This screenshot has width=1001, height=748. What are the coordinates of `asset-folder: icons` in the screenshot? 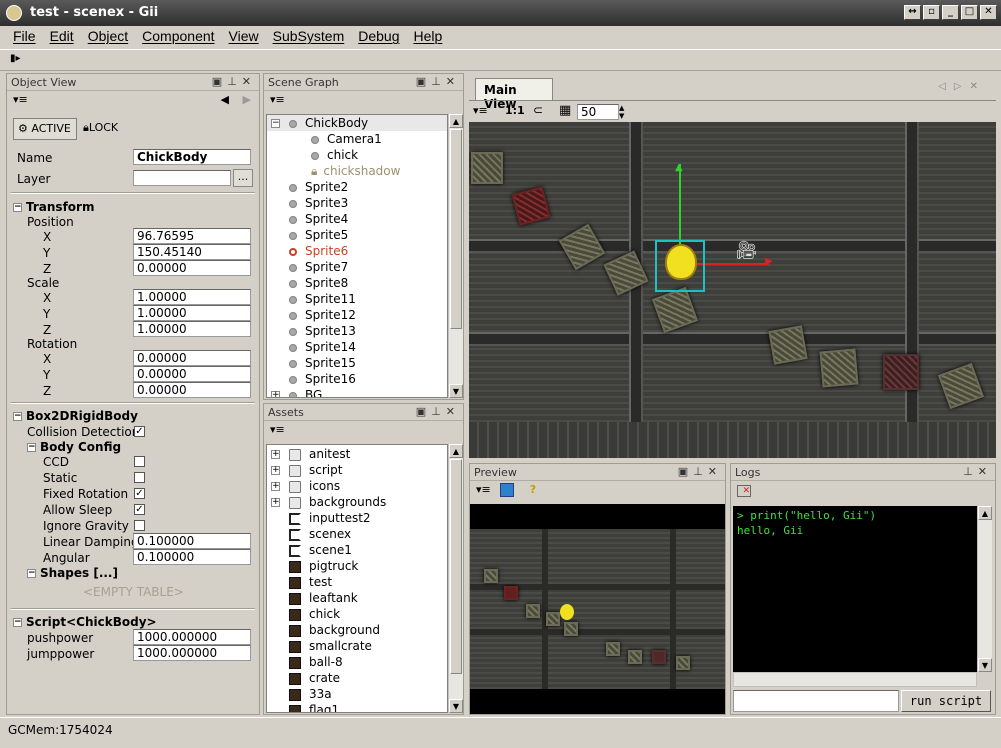 It's located at (314, 486).